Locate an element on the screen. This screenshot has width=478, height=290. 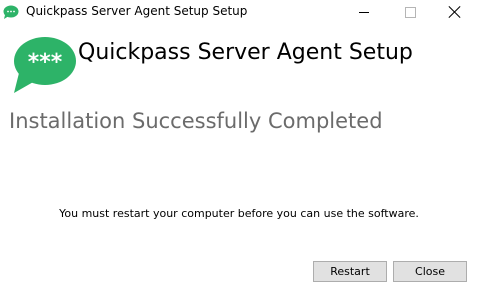
chat-bubble-asterisks-icon: *** is located at coordinates (45, 65).